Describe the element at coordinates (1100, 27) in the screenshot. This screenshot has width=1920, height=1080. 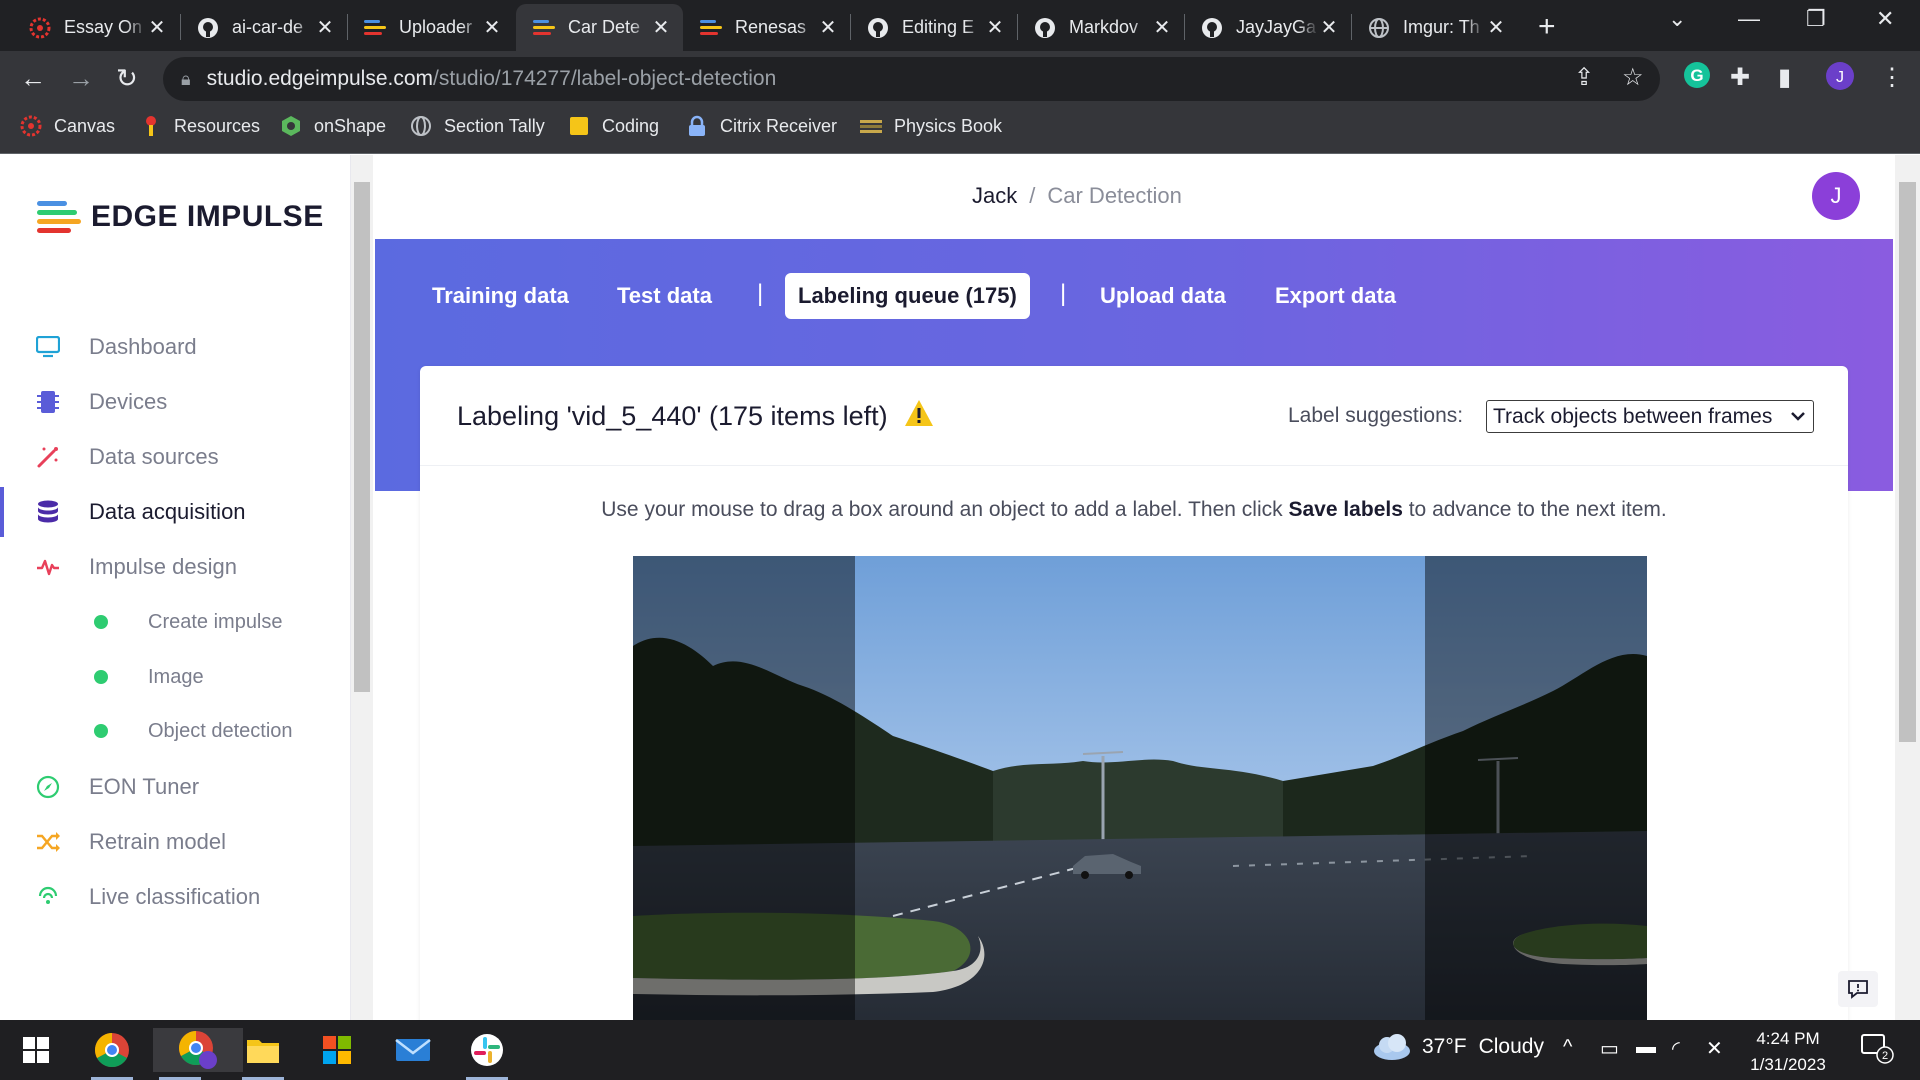
I see `browser-tab: Markdov ✕` at that location.